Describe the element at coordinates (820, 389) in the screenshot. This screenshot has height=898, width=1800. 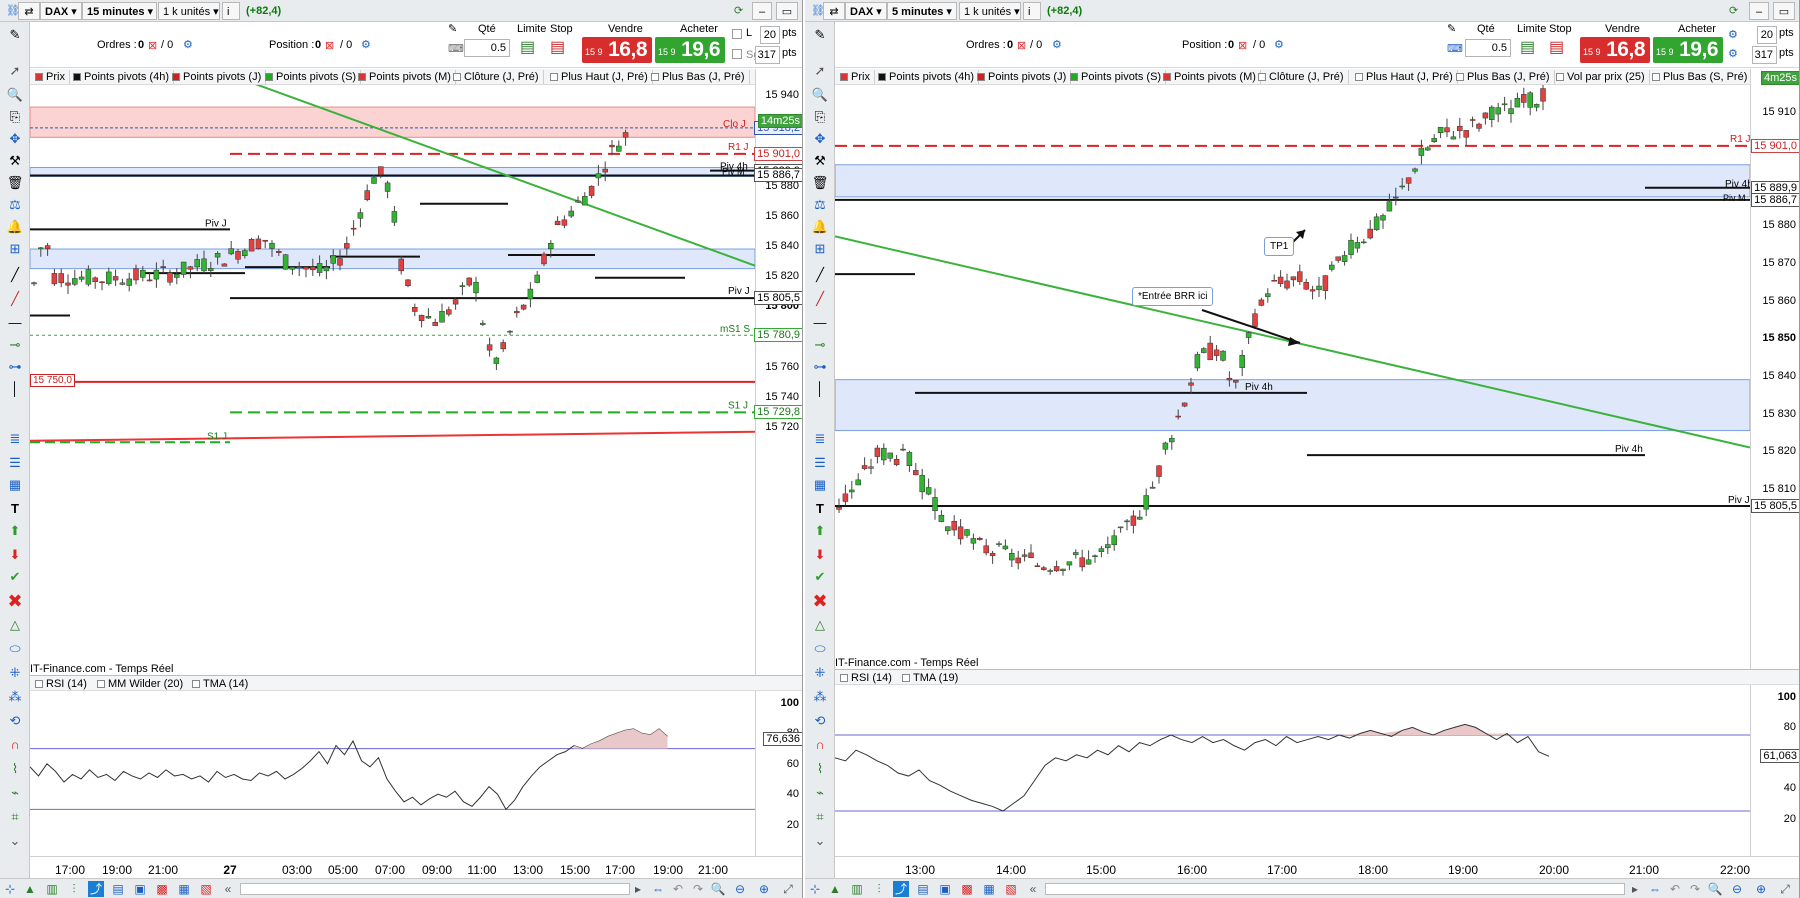
I see `vertical-line-icon: │` at that location.